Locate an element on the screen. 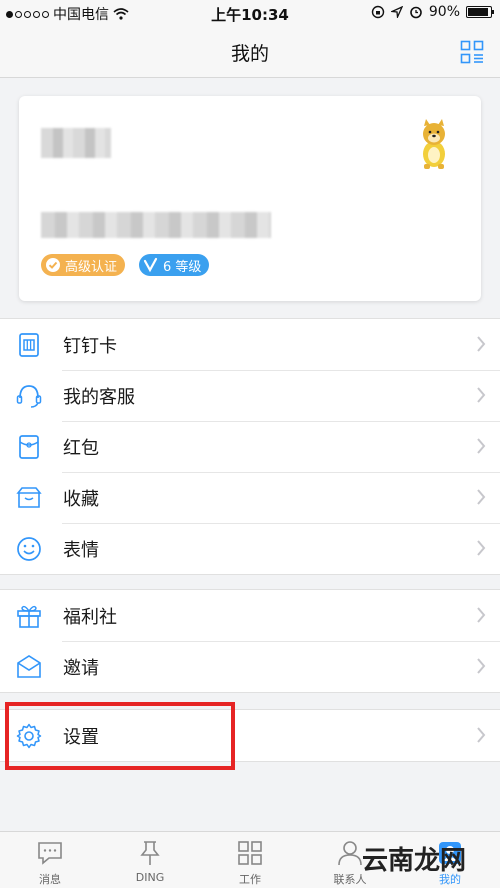 The image size is (500, 888). nav-bar: 我的 is located at coordinates (250, 52).